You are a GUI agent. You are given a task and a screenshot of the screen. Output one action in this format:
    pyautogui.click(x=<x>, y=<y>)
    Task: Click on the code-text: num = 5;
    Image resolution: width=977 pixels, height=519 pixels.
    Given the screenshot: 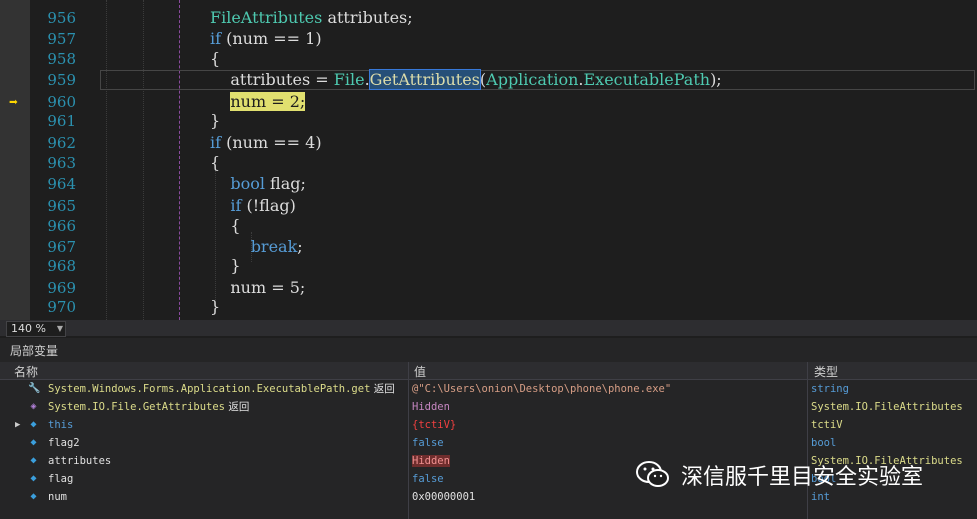 What is the action you would take?
    pyautogui.click(x=257, y=288)
    